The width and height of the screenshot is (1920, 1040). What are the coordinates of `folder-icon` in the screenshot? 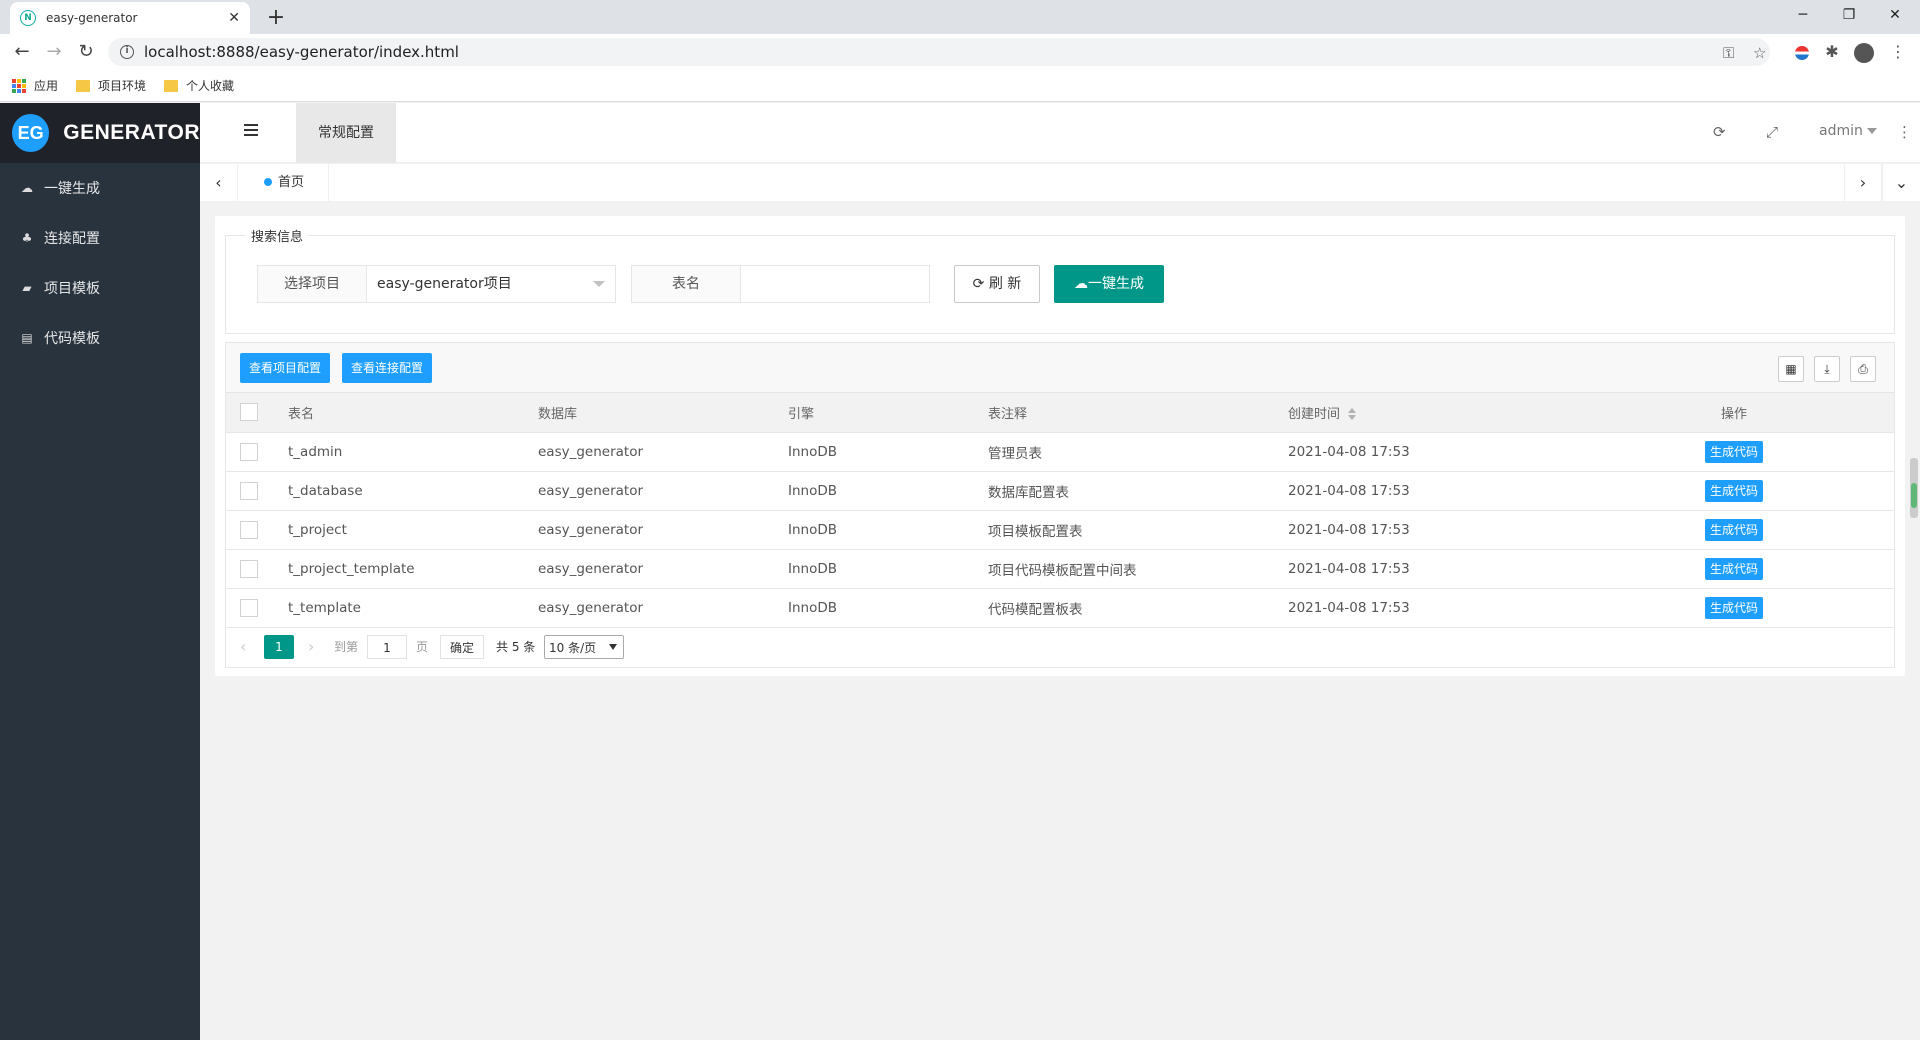 It's located at (83, 85).